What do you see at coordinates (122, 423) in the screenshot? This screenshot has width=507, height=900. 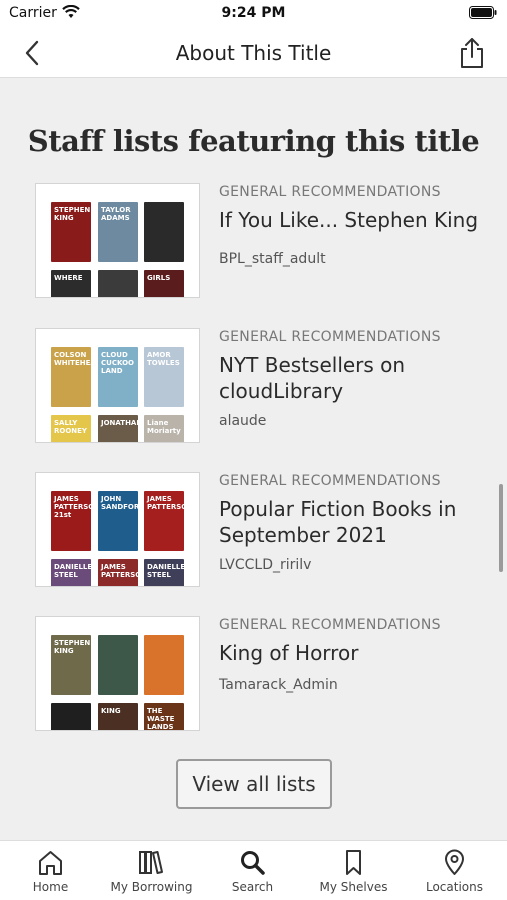 I see `book-cover-text: JONATHAN` at bounding box center [122, 423].